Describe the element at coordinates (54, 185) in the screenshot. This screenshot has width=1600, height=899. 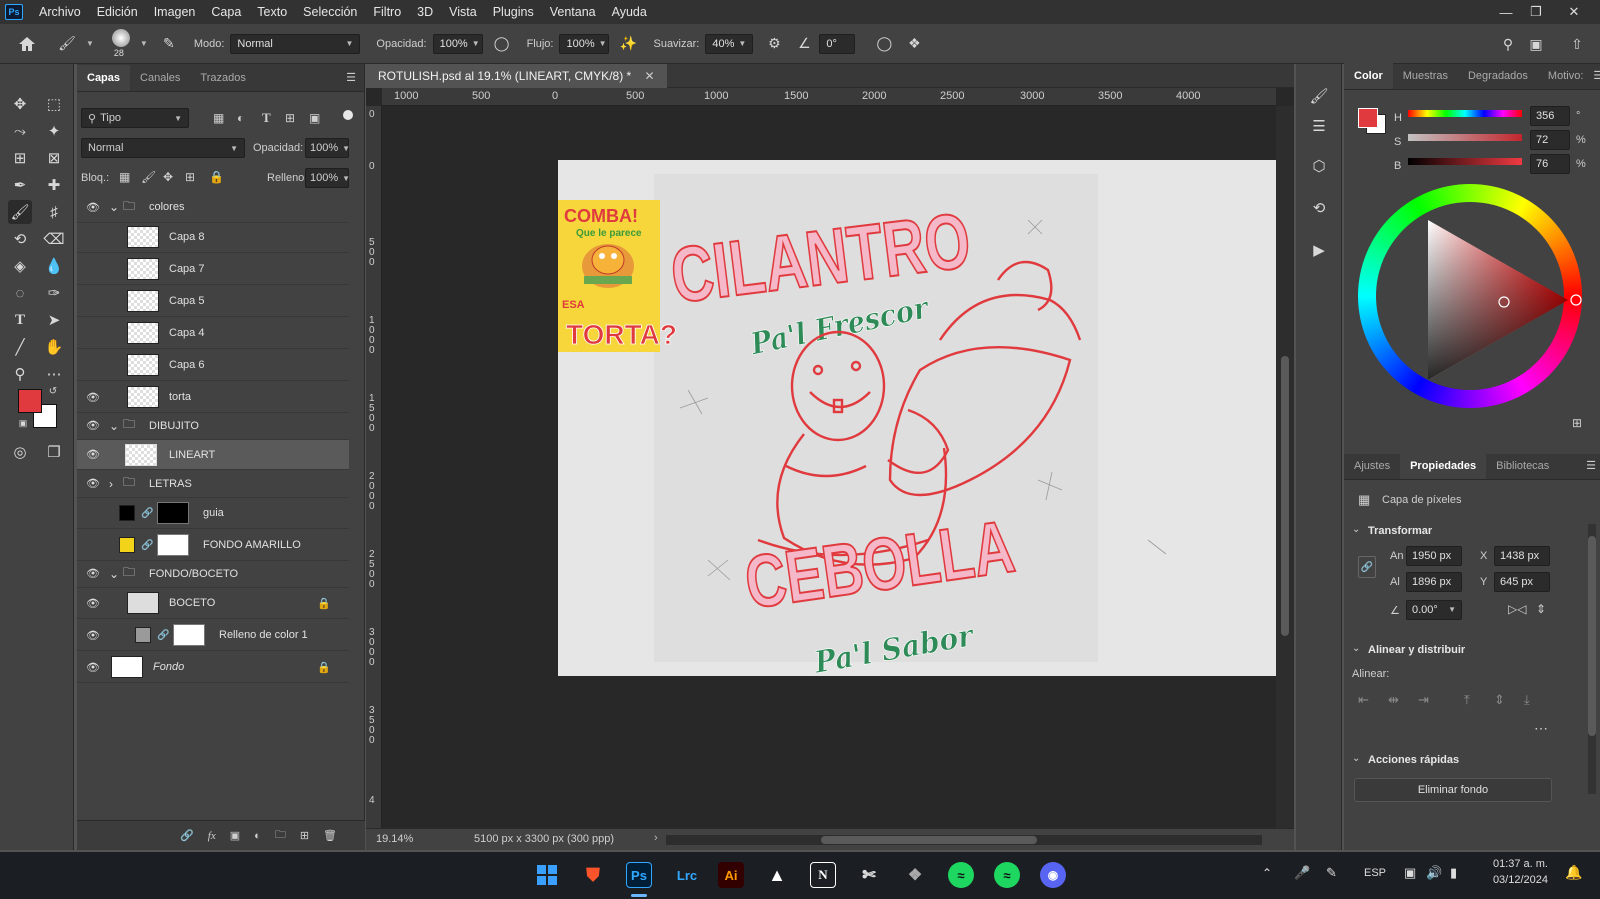
I see `healing-tool-icon: ✚` at that location.